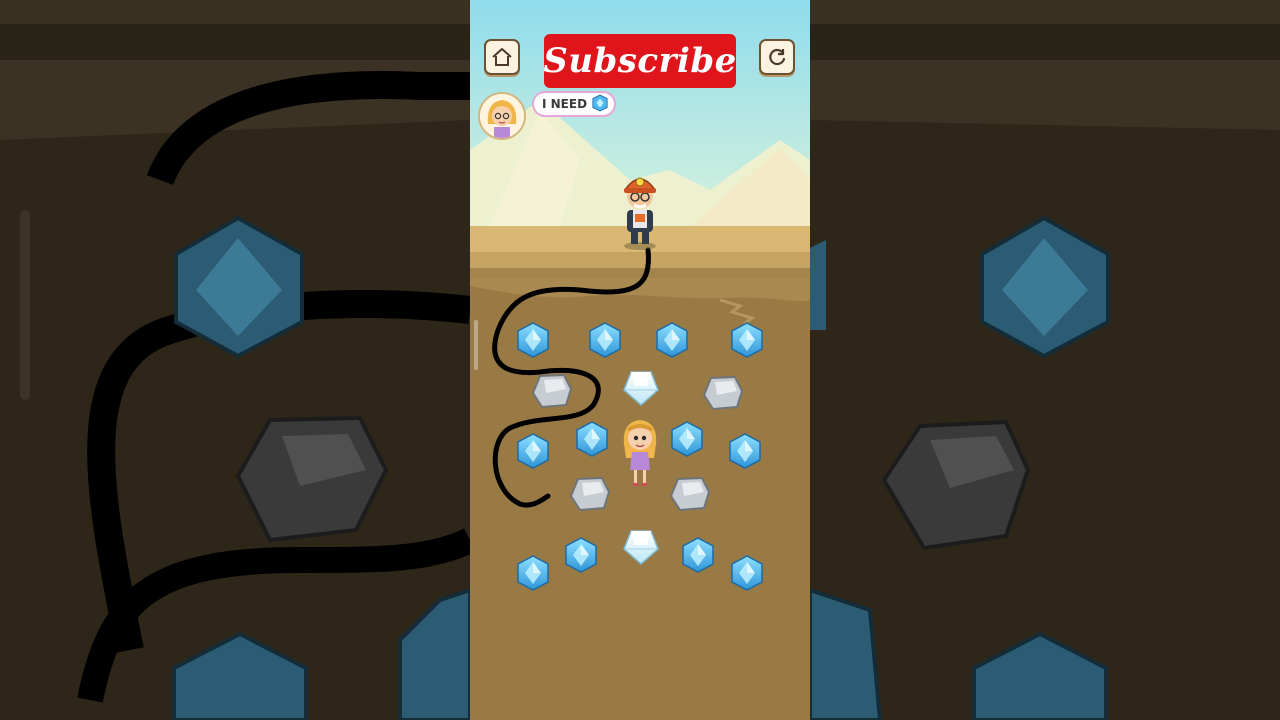 The width and height of the screenshot is (1280, 720). Describe the element at coordinates (639, 61) in the screenshot. I see `subscribe-button: Subscribe` at that location.